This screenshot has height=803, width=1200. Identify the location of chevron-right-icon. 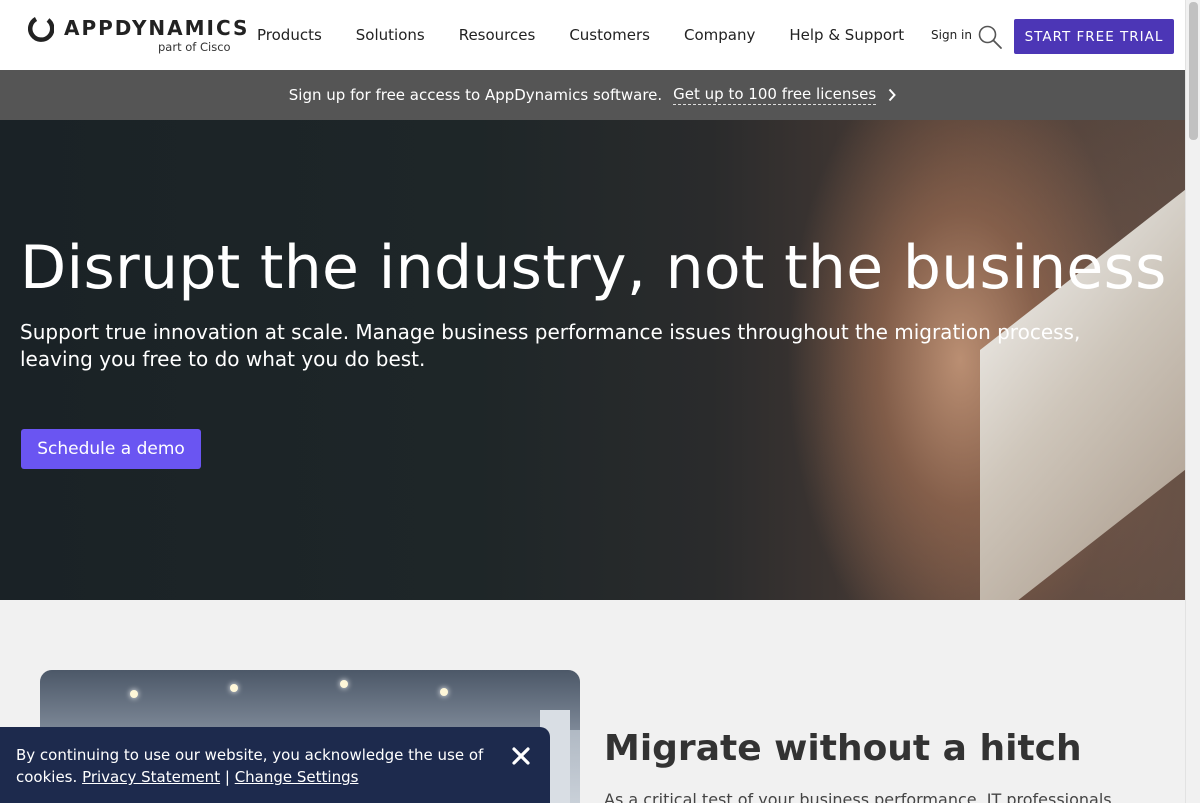
(892, 95).